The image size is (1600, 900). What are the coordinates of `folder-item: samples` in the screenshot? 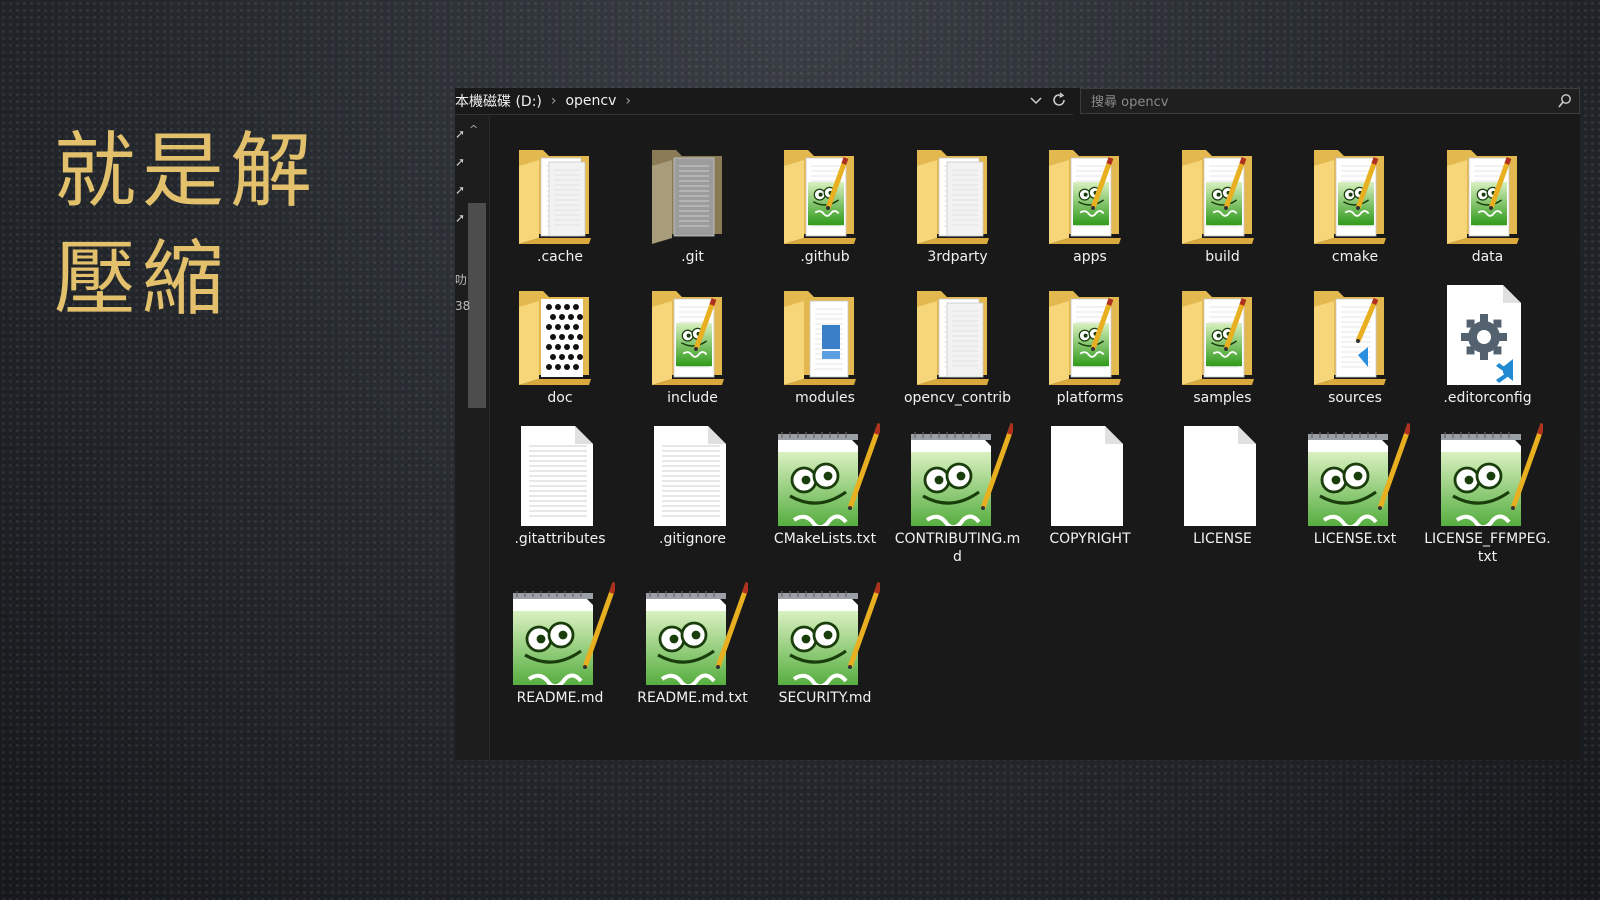 It's located at (1223, 344).